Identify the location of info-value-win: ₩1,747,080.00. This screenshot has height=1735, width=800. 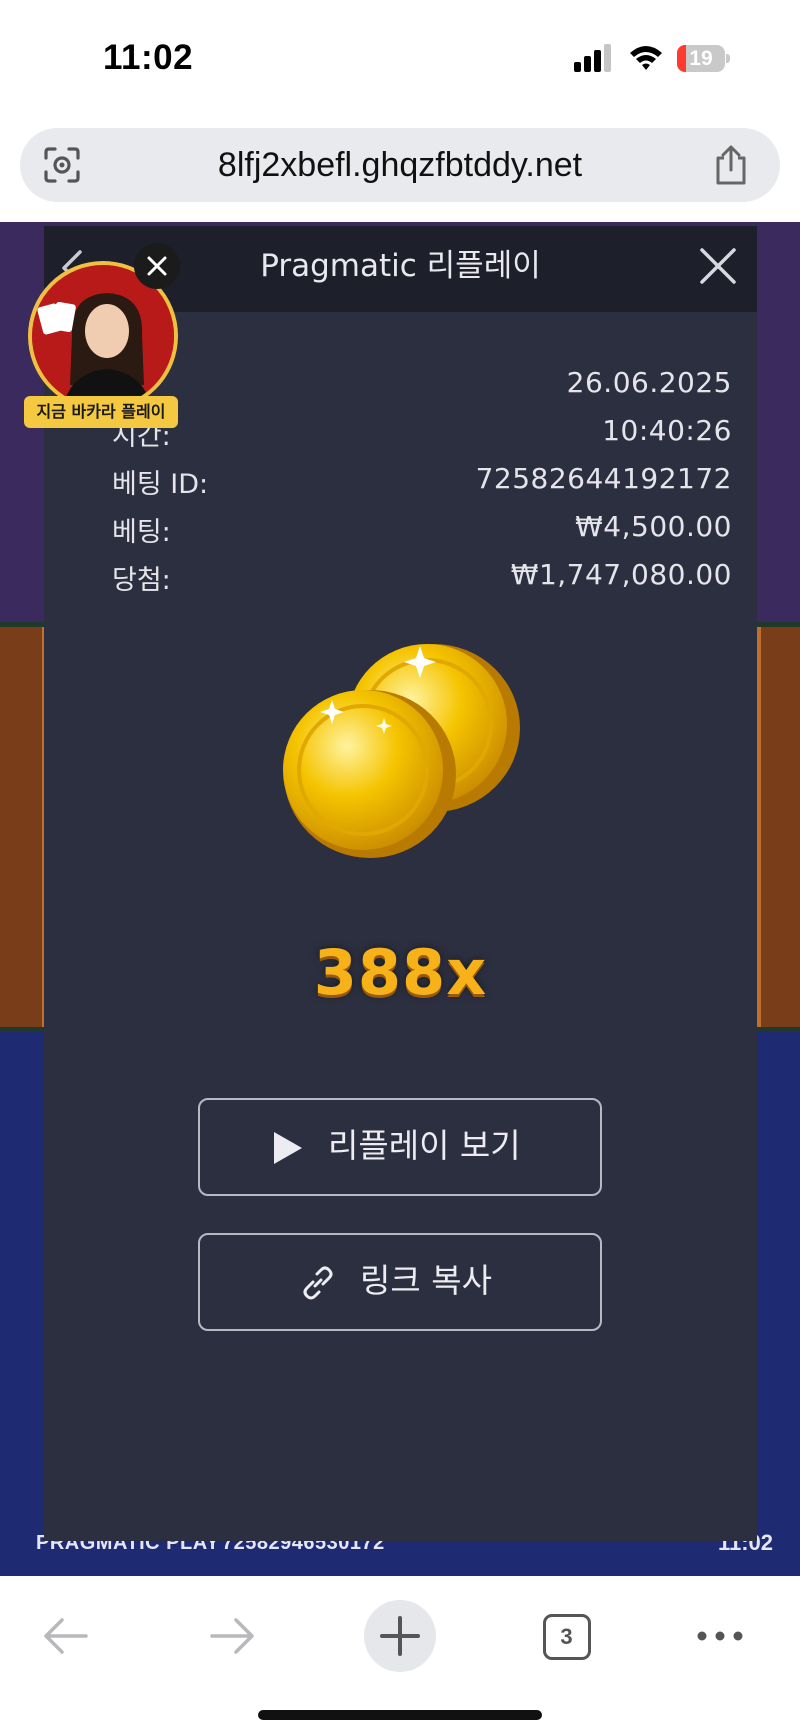
(621, 574).